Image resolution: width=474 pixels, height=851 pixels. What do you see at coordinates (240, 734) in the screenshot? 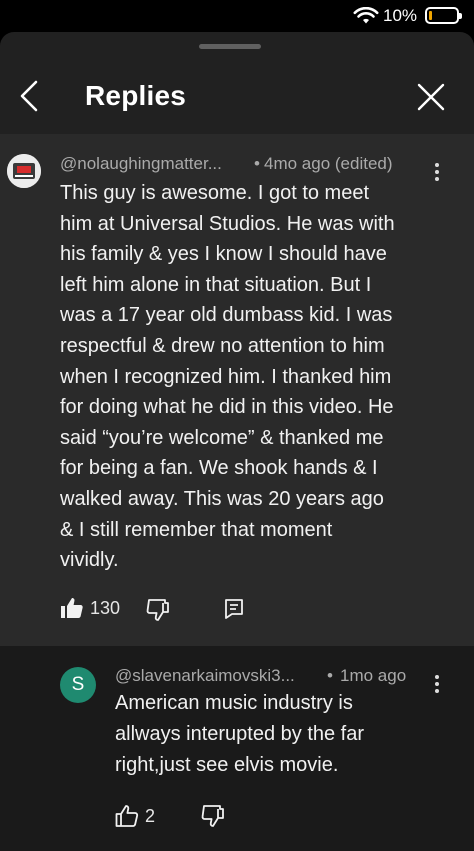
I see `comment-line: allways interupted by the far` at bounding box center [240, 734].